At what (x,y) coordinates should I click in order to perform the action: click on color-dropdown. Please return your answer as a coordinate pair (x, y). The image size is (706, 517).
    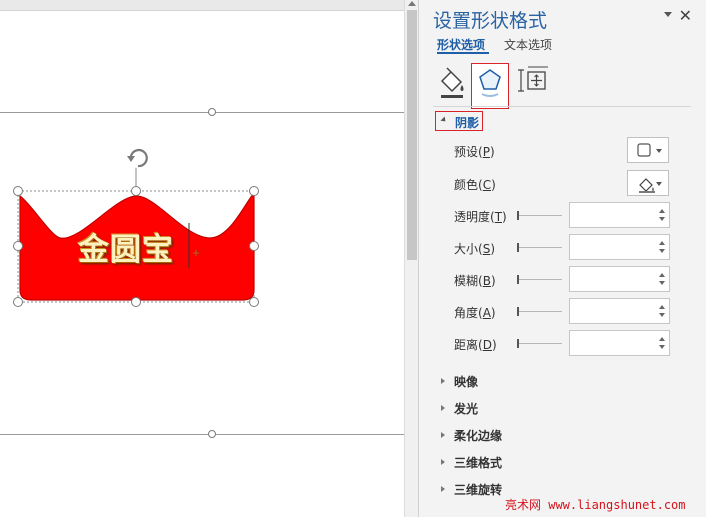
    Looking at the image, I should click on (648, 183).